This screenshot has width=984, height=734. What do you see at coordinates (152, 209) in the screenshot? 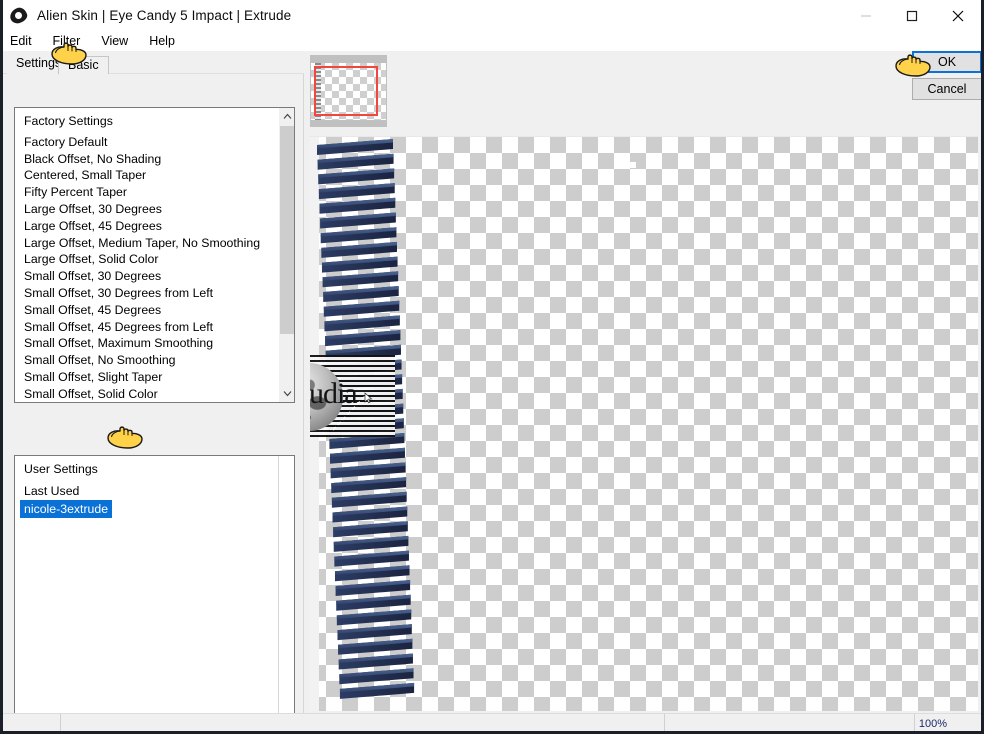
I see `list-item: Large Offset, 30 Degrees` at bounding box center [152, 209].